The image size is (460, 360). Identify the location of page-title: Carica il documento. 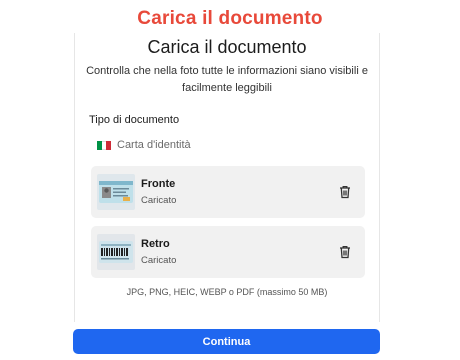
(230, 18).